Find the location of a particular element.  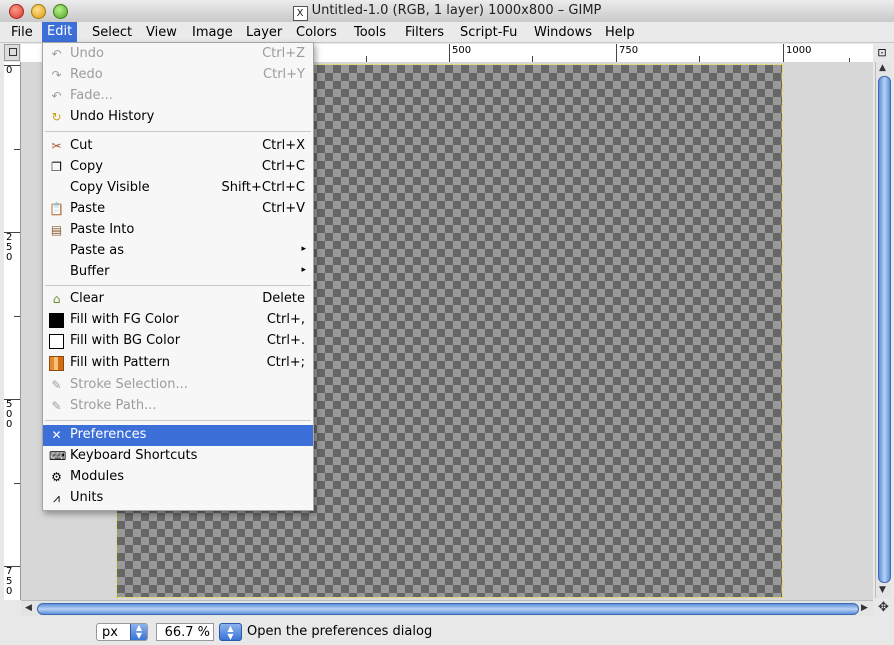

units-icon: ⩘ is located at coordinates (56, 498).